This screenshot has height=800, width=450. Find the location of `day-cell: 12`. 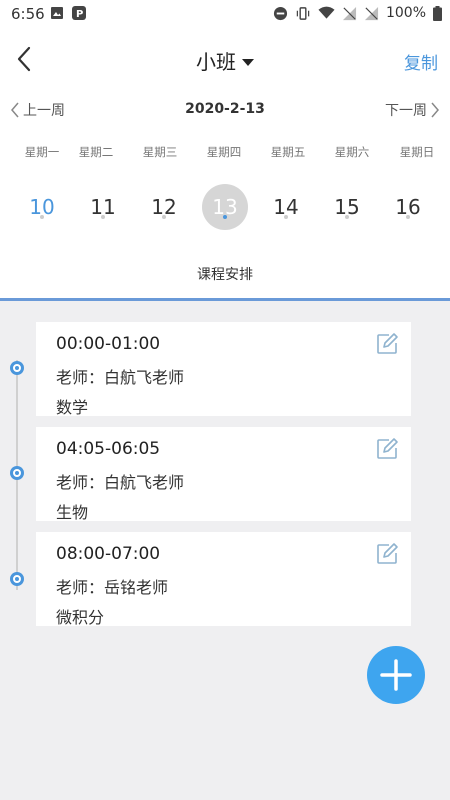

day-cell: 12 is located at coordinates (164, 207).